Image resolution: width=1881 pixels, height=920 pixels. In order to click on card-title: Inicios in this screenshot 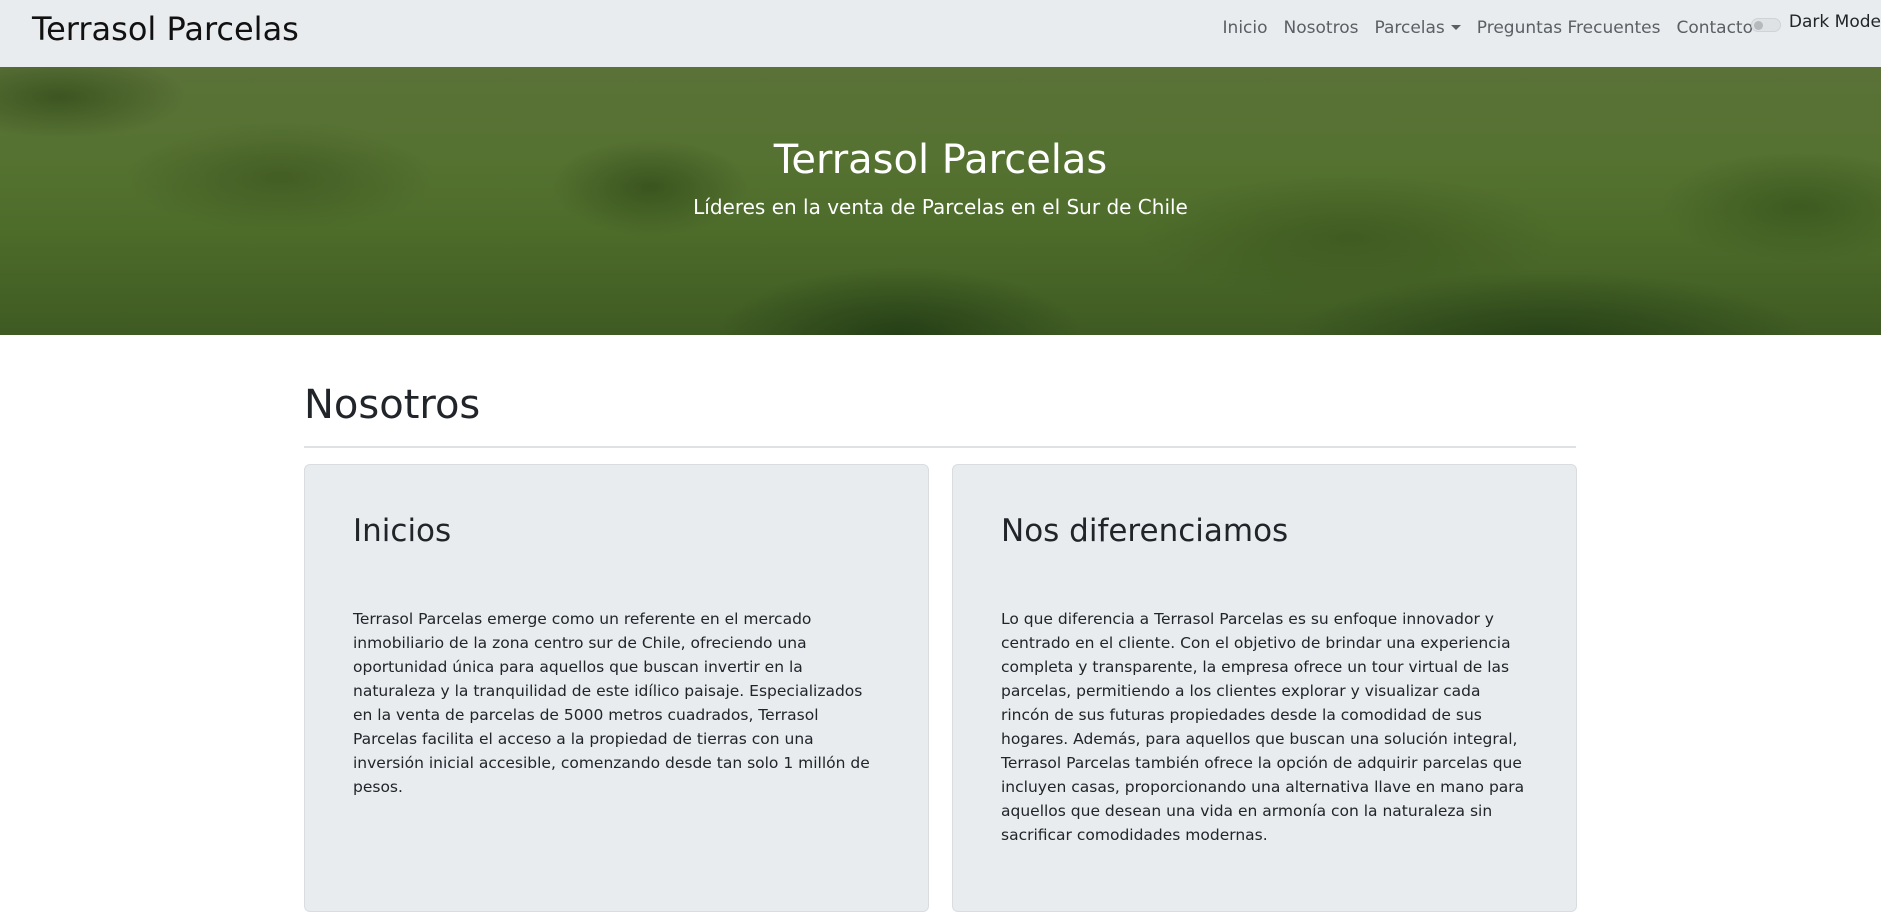, I will do `click(402, 531)`.